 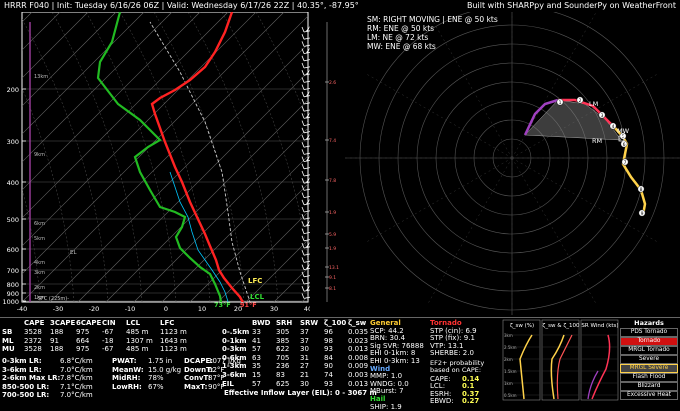 I want to click on rm-motion: RM: ENE @ 50 kts, so click(x=400, y=28).